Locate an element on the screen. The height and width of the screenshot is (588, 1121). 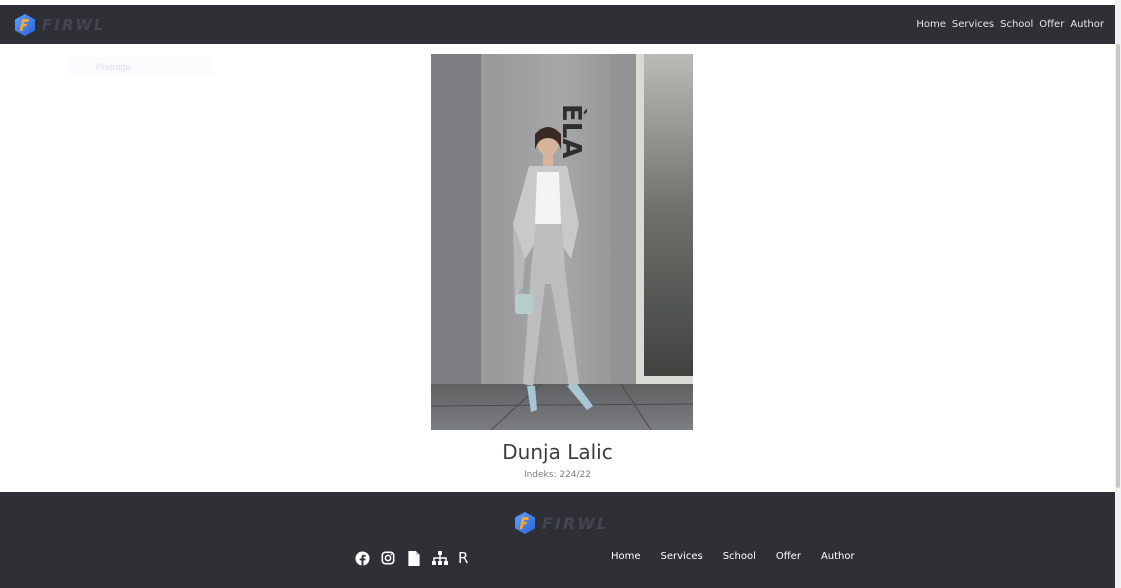
footer-nav: Home Services School Offer Author is located at coordinates (733, 557).